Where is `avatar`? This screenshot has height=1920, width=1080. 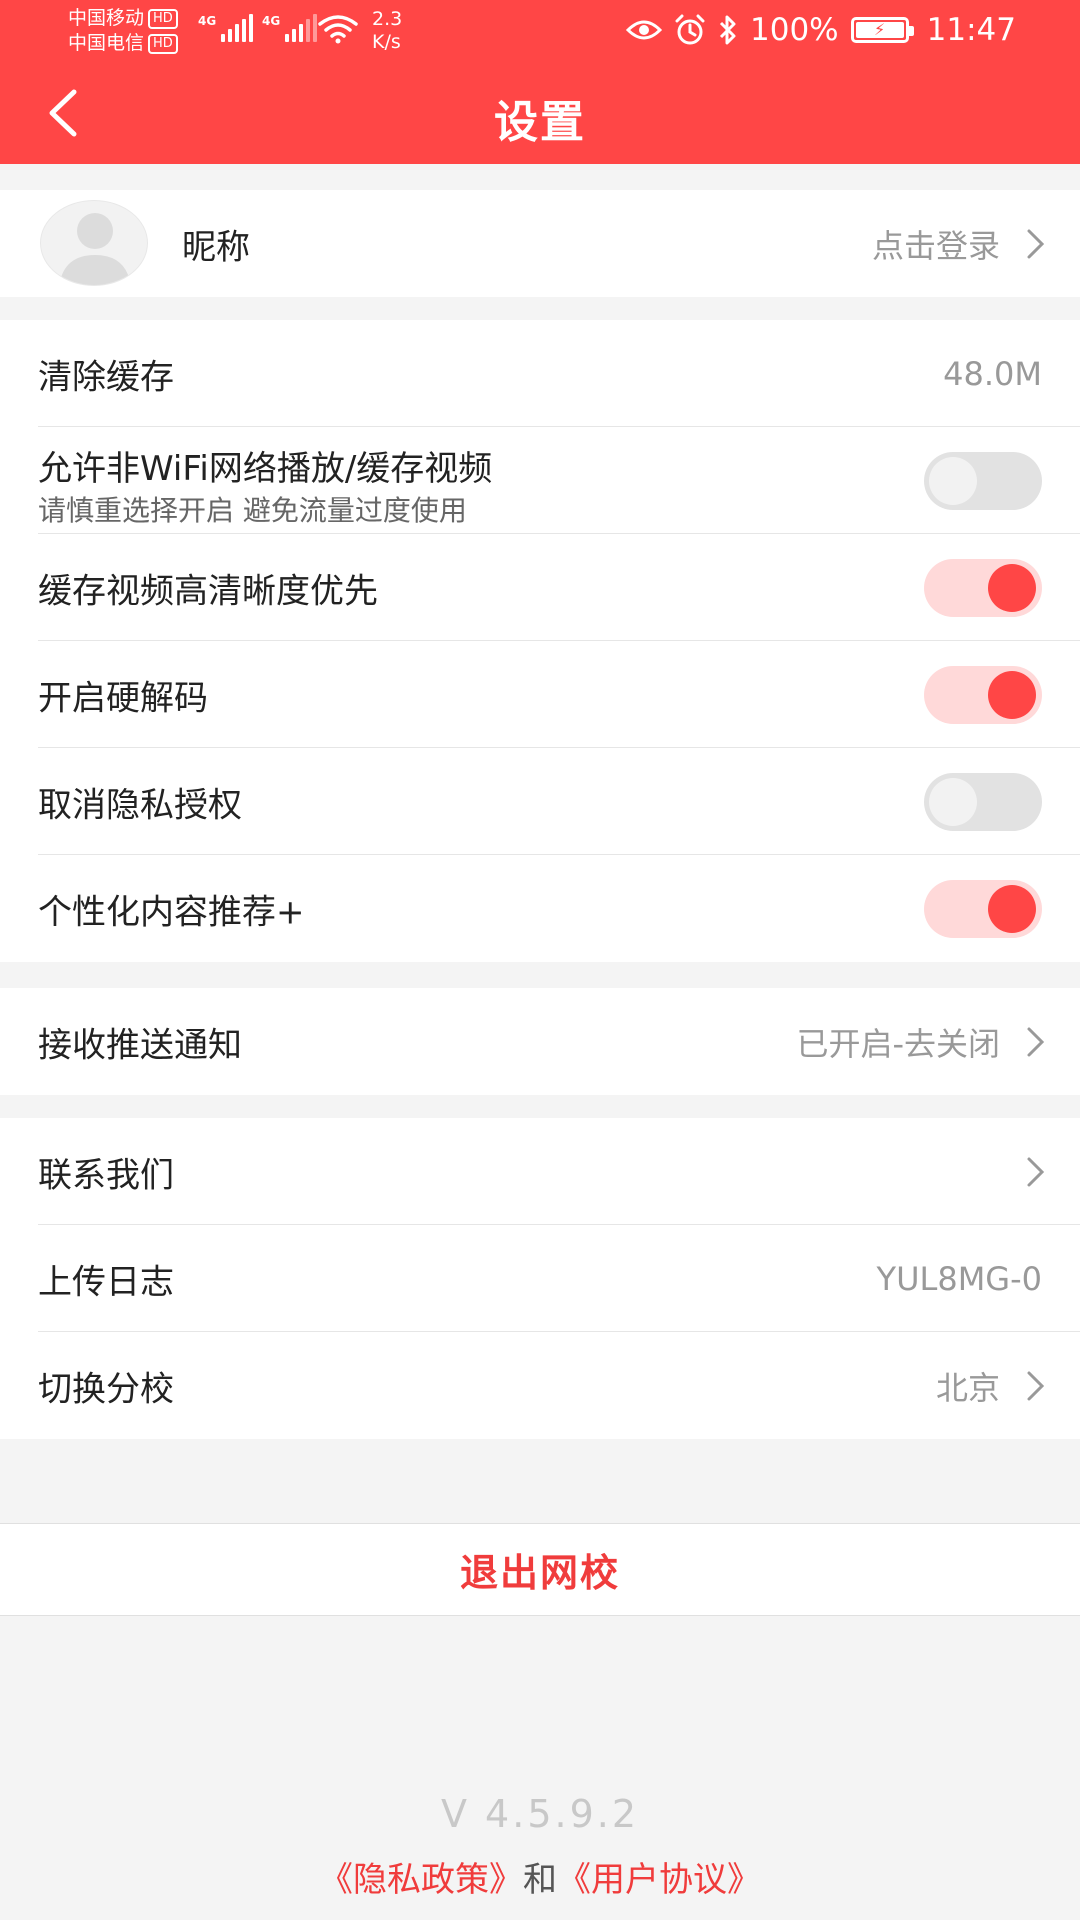
avatar is located at coordinates (94, 243).